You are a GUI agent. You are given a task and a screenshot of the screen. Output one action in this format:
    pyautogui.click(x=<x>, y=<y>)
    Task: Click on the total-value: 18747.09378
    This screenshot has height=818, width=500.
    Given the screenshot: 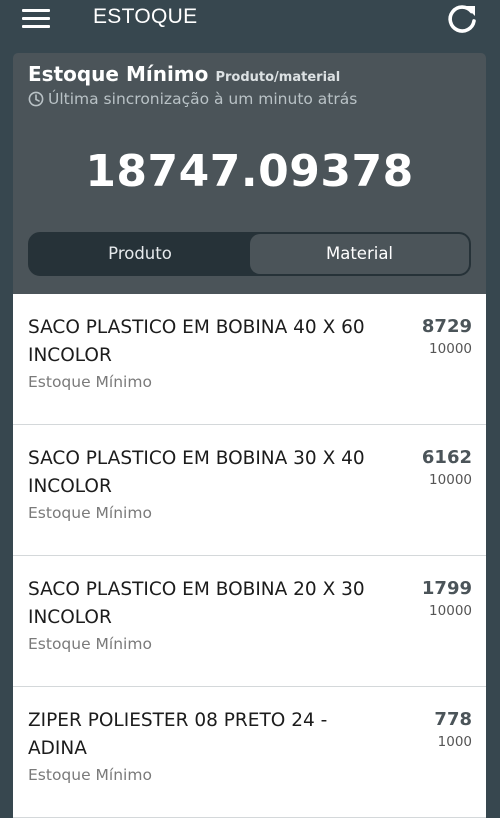 What is the action you would take?
    pyautogui.click(x=249, y=171)
    